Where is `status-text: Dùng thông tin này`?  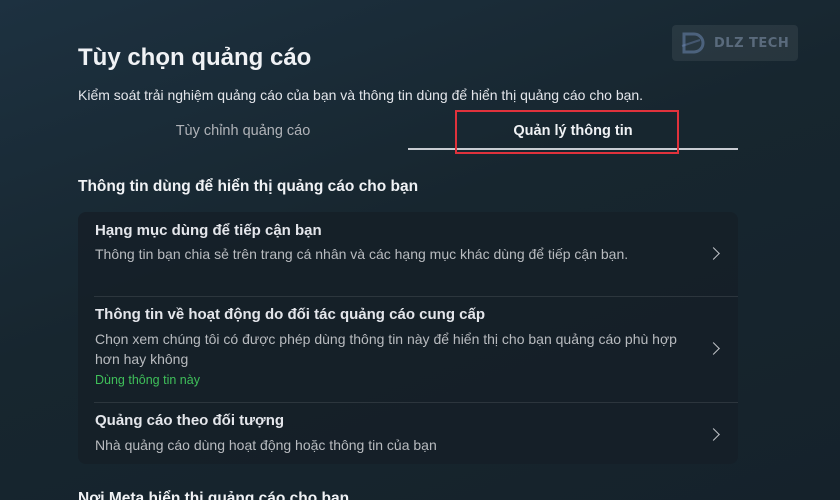 status-text: Dùng thông tin này is located at coordinates (147, 380).